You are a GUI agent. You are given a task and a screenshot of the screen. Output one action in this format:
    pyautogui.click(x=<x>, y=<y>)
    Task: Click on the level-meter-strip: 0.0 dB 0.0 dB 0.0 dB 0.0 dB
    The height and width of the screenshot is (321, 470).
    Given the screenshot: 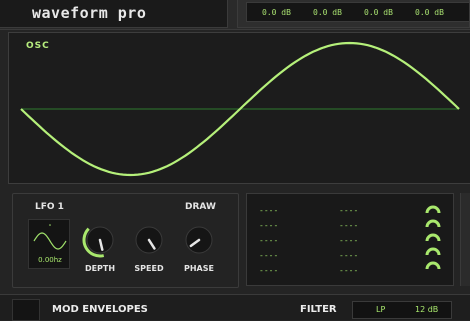 What is the action you would take?
    pyautogui.click(x=358, y=12)
    